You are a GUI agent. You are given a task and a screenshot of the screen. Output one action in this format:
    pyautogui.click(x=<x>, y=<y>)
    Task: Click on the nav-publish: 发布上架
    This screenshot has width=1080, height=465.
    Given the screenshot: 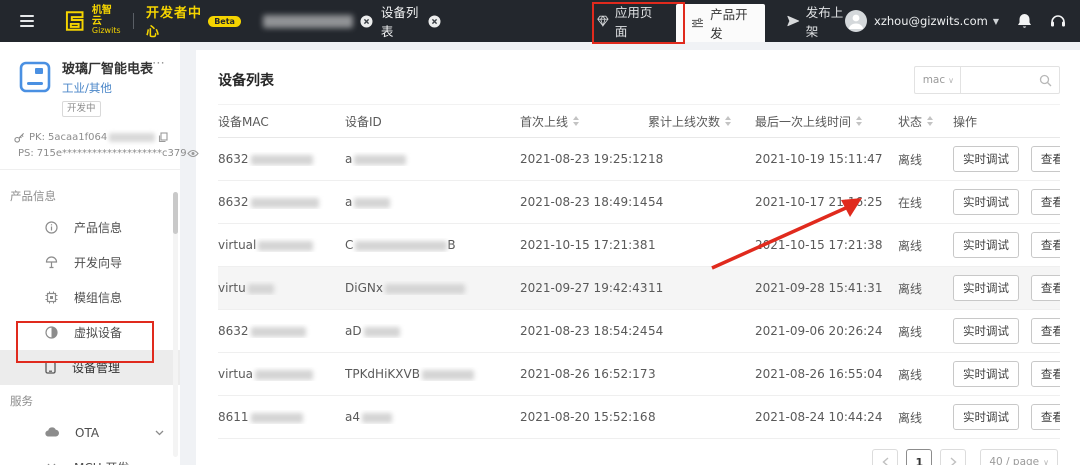 What is the action you would take?
    pyautogui.click(x=816, y=21)
    